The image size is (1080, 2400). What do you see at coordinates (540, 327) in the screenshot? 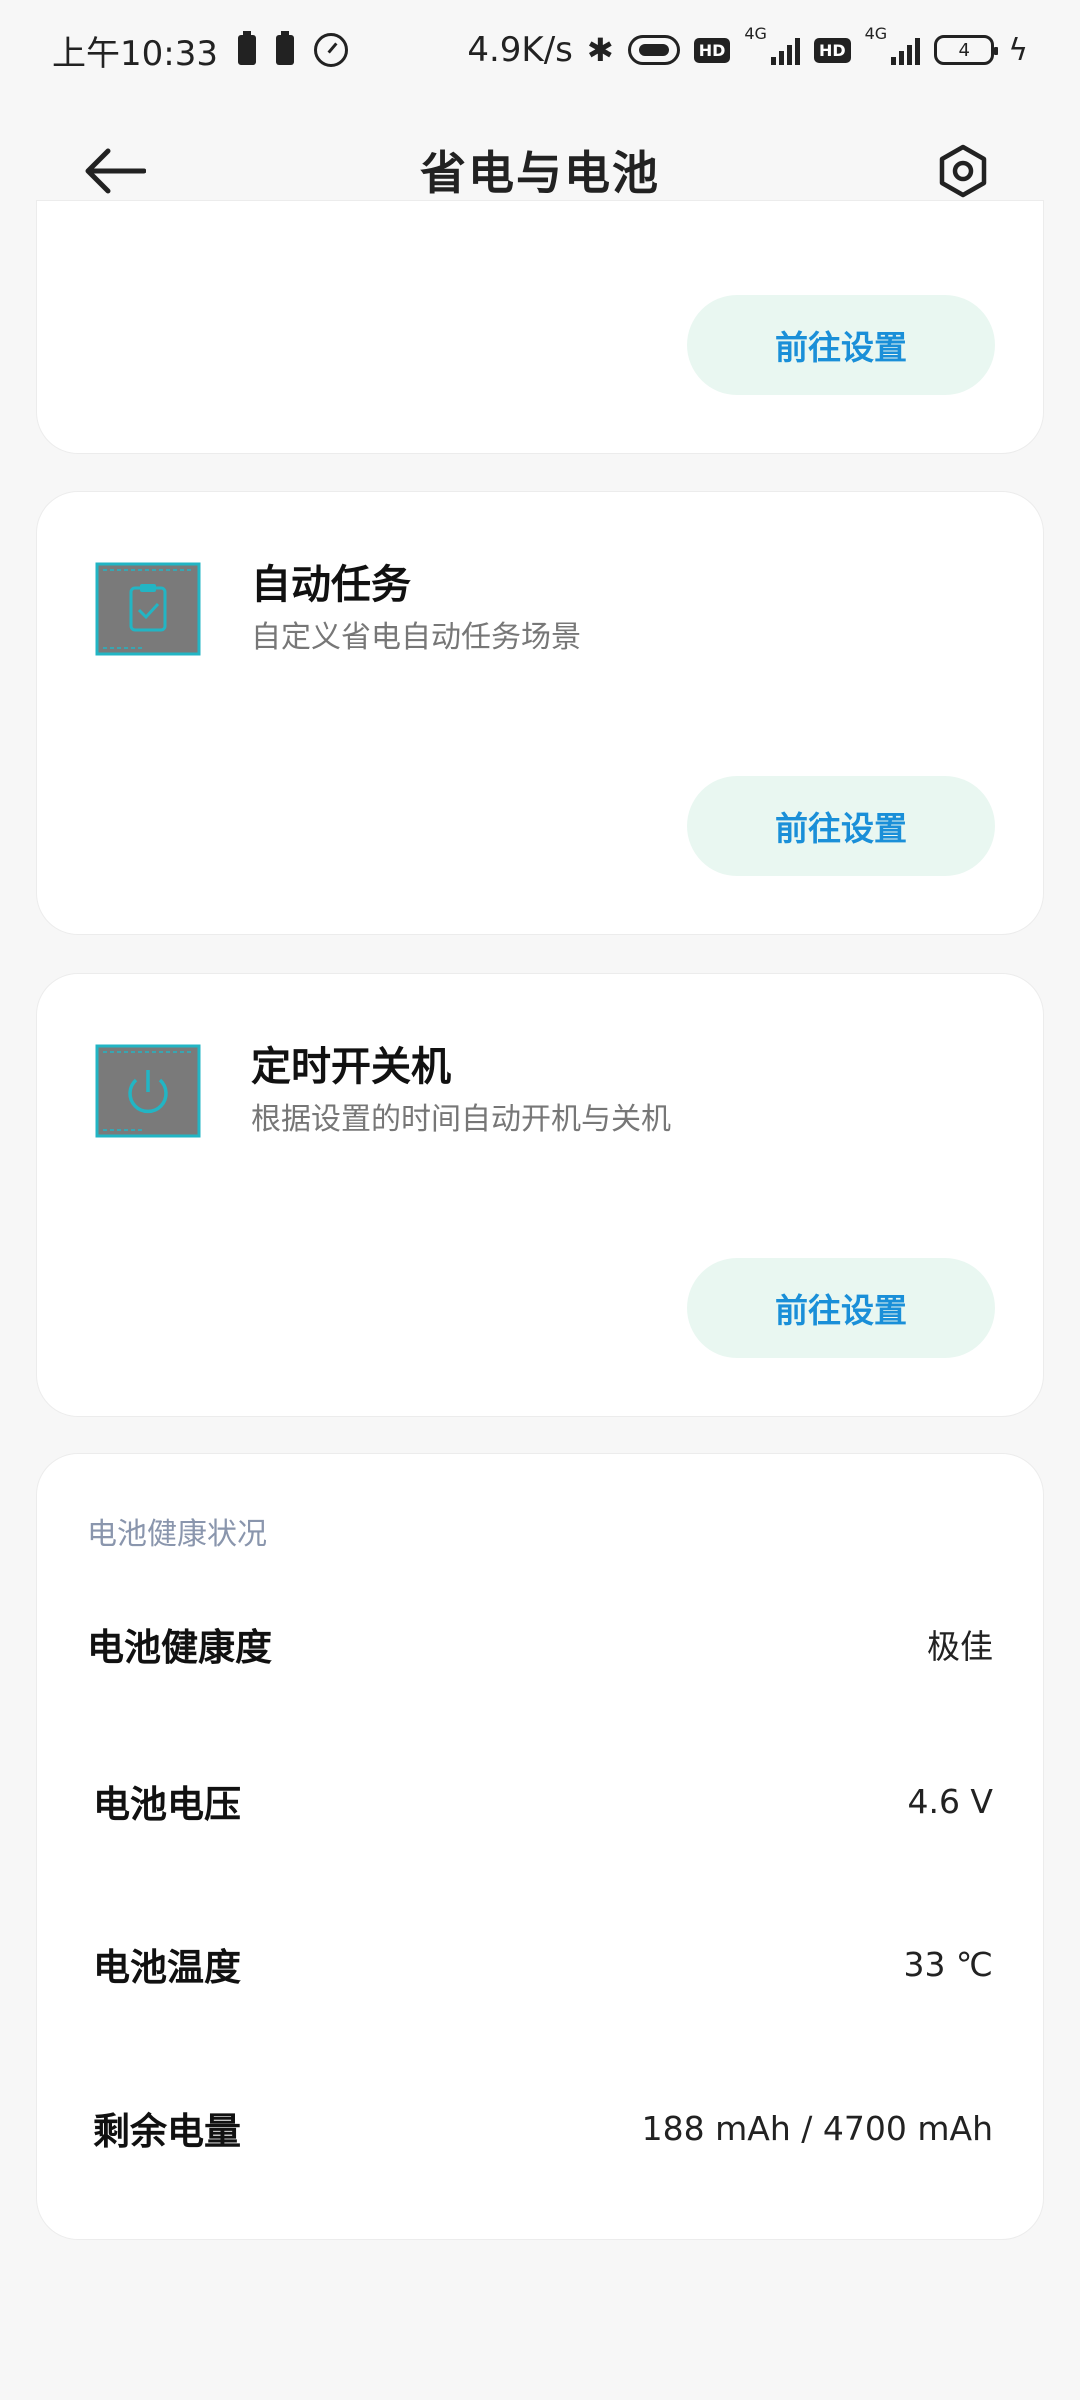
I see `feature-card-previous: 前往设置` at bounding box center [540, 327].